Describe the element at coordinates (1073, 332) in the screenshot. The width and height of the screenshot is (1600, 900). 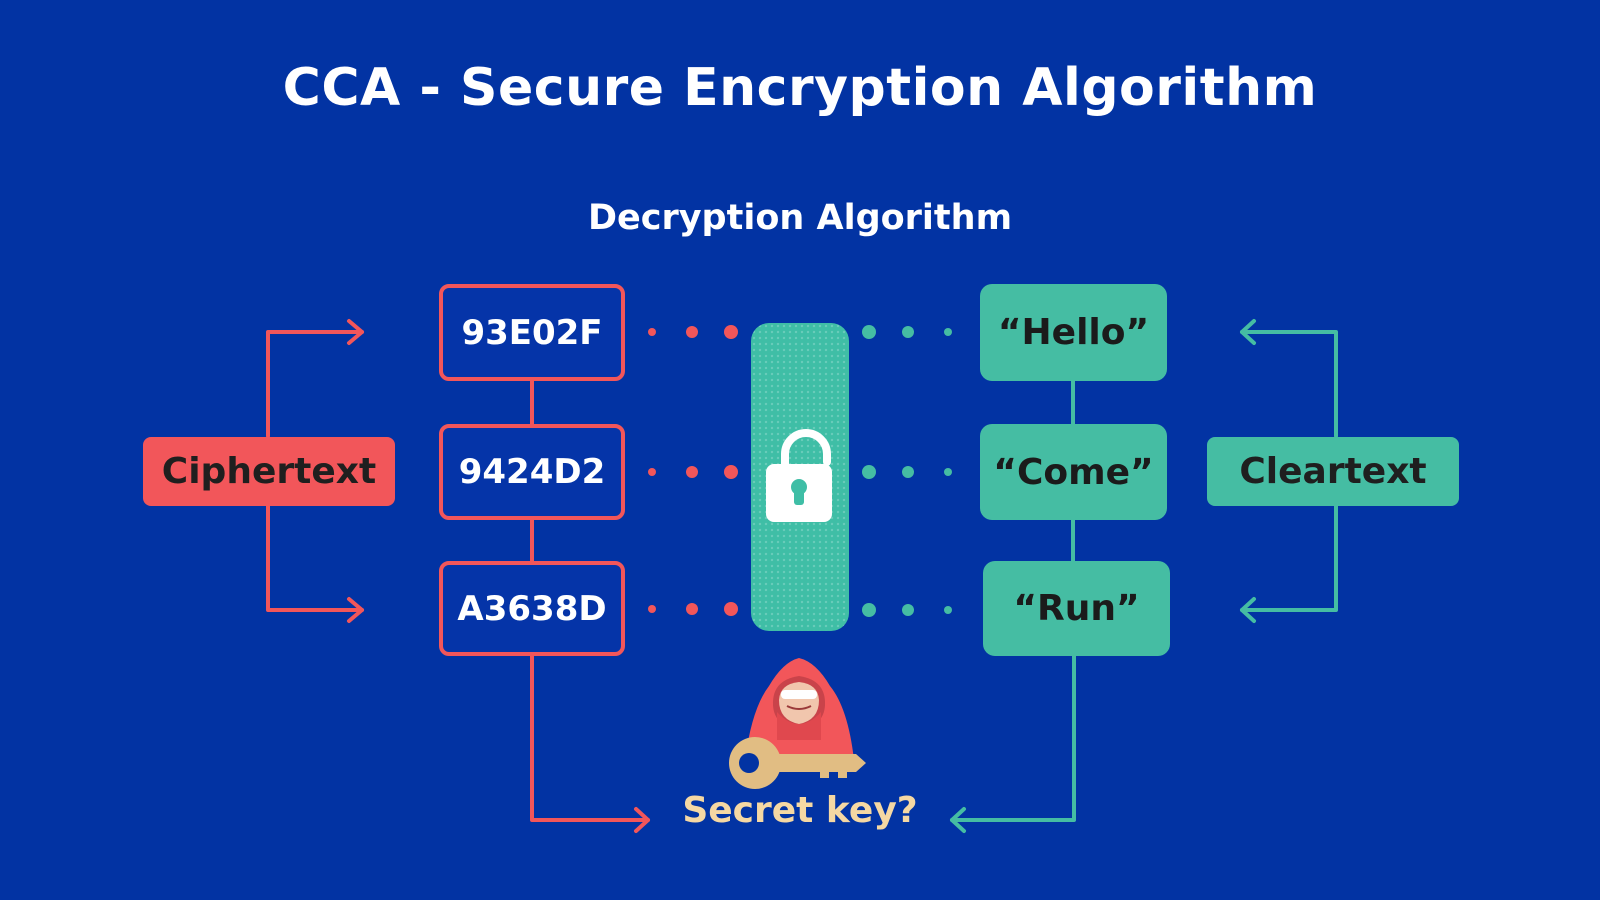
I see `cleartext-box: “Hello”` at that location.